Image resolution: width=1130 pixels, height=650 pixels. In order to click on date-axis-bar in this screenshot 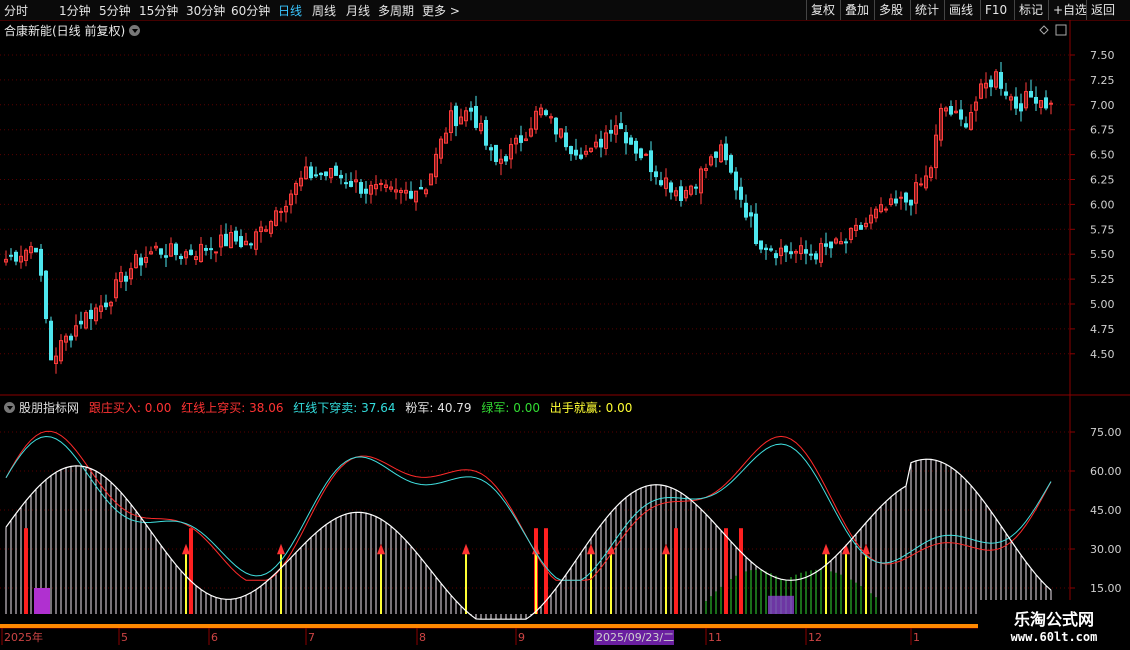, I will do `click(535, 626)`.